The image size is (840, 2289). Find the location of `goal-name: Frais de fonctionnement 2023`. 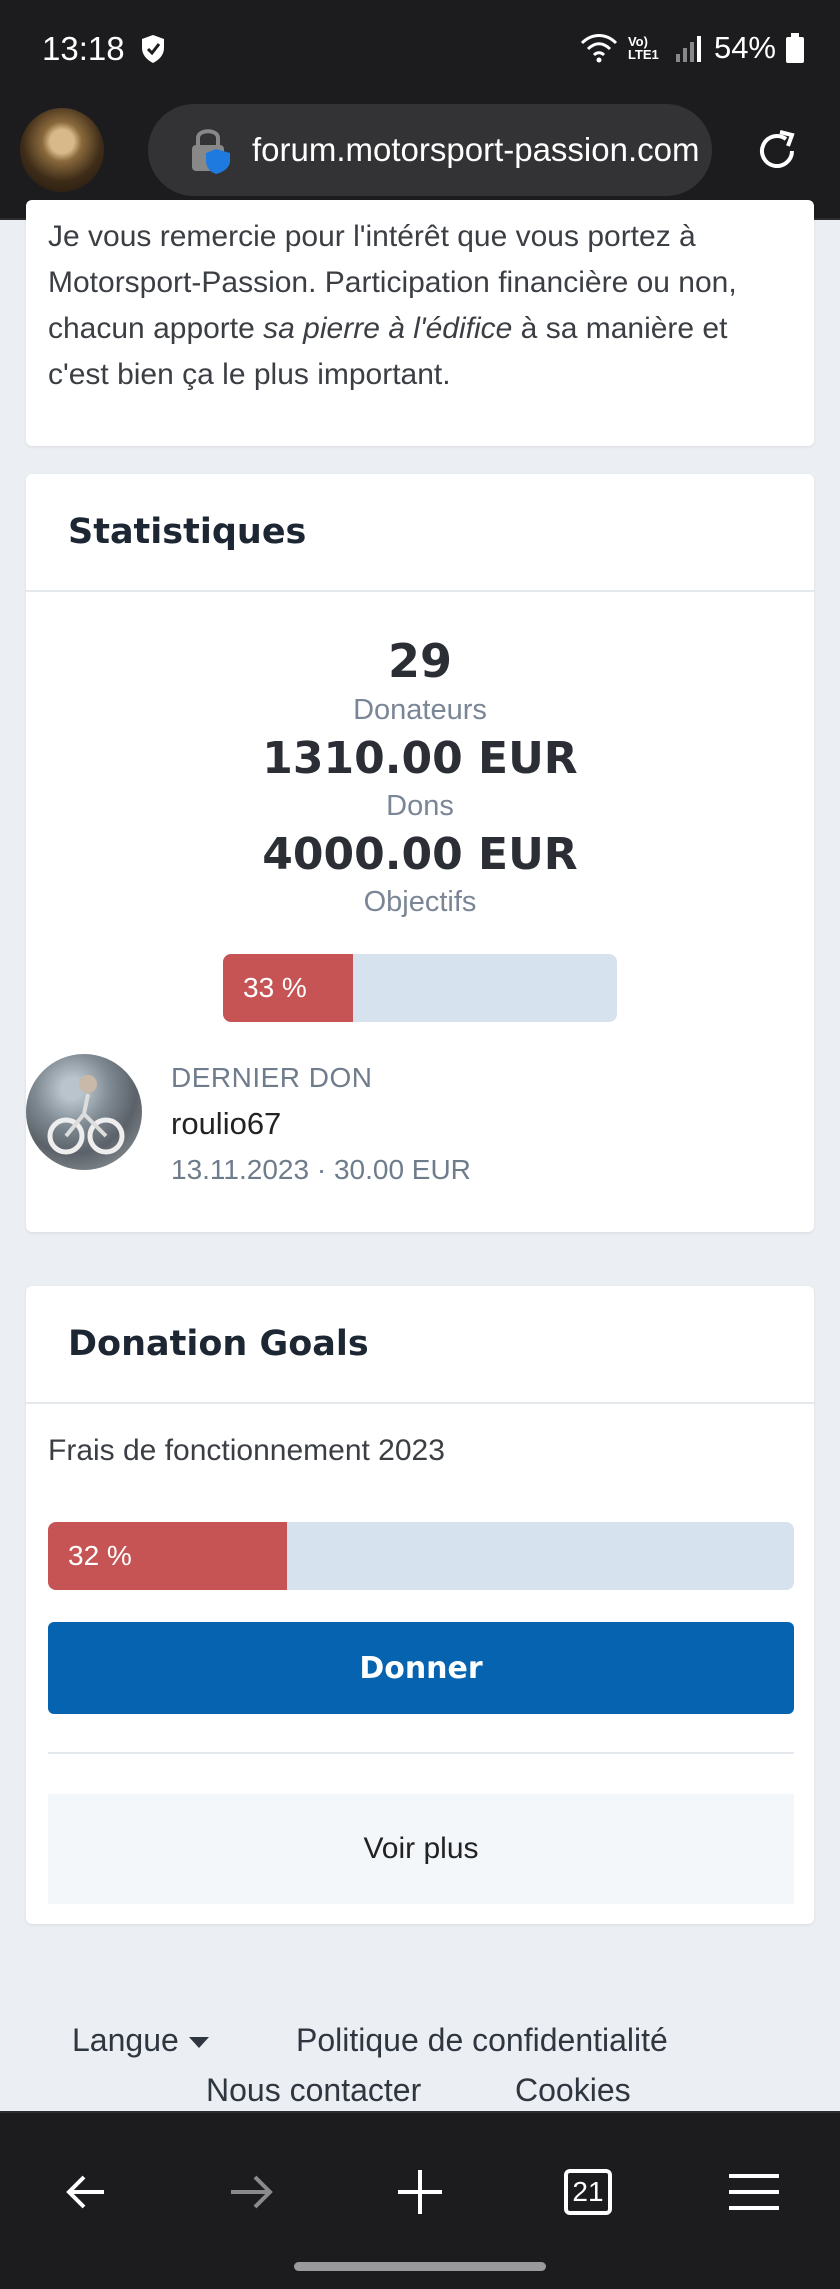

goal-name: Frais de fonctionnement 2023 is located at coordinates (246, 1451).